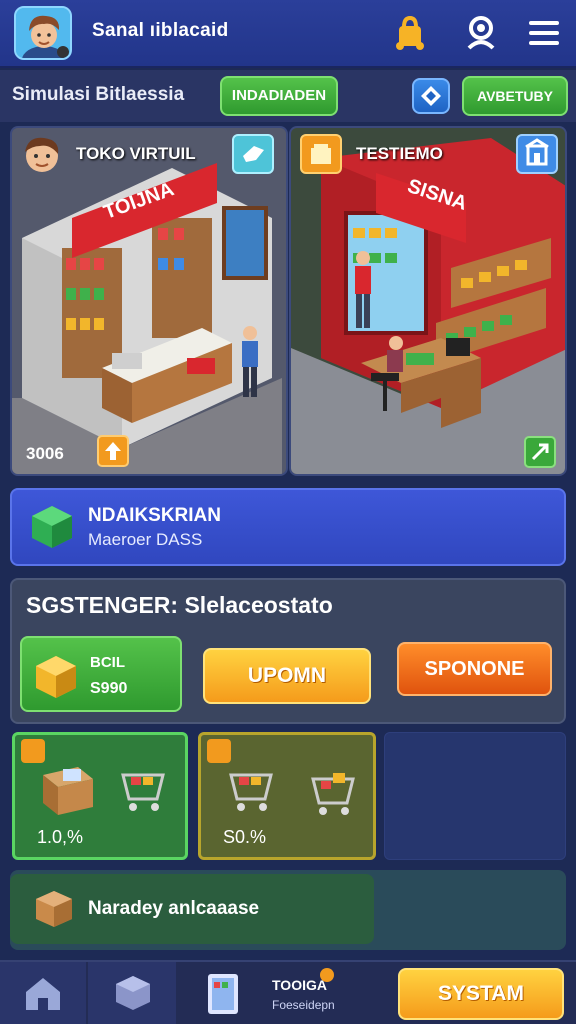  Describe the element at coordinates (107, 662) in the screenshot. I see `revenue-label: BCIL` at that location.